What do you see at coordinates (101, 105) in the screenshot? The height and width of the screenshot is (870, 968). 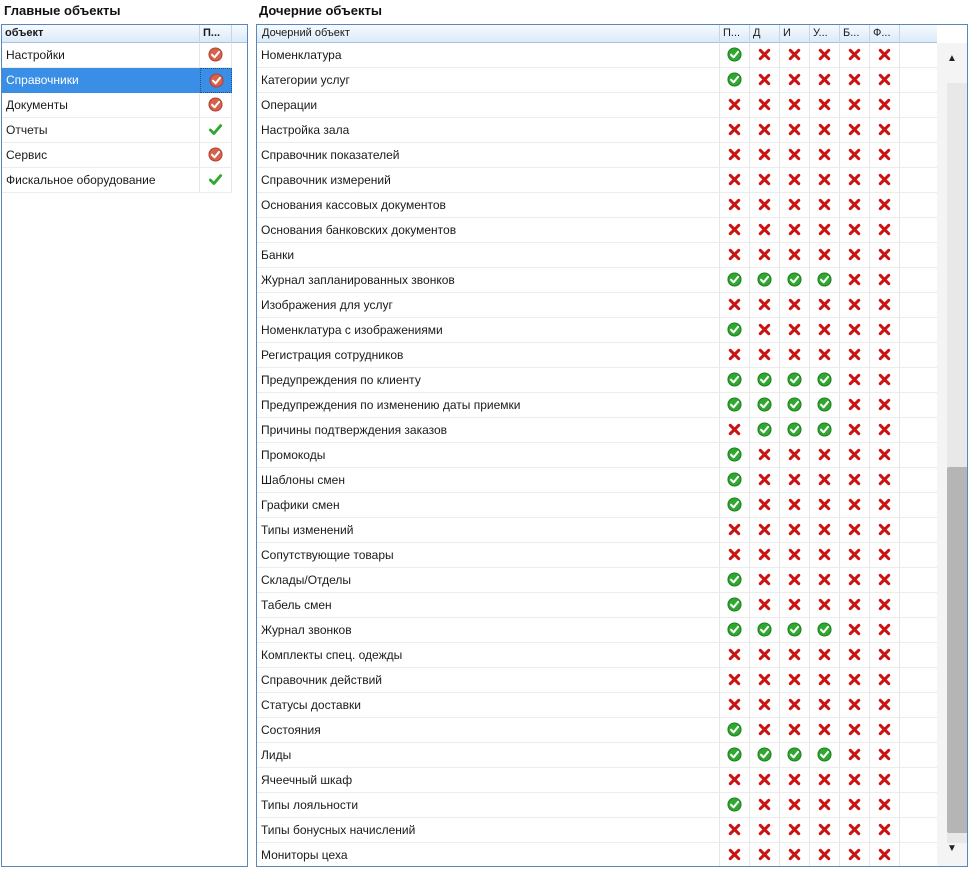 I see `main-object-name: Документы` at bounding box center [101, 105].